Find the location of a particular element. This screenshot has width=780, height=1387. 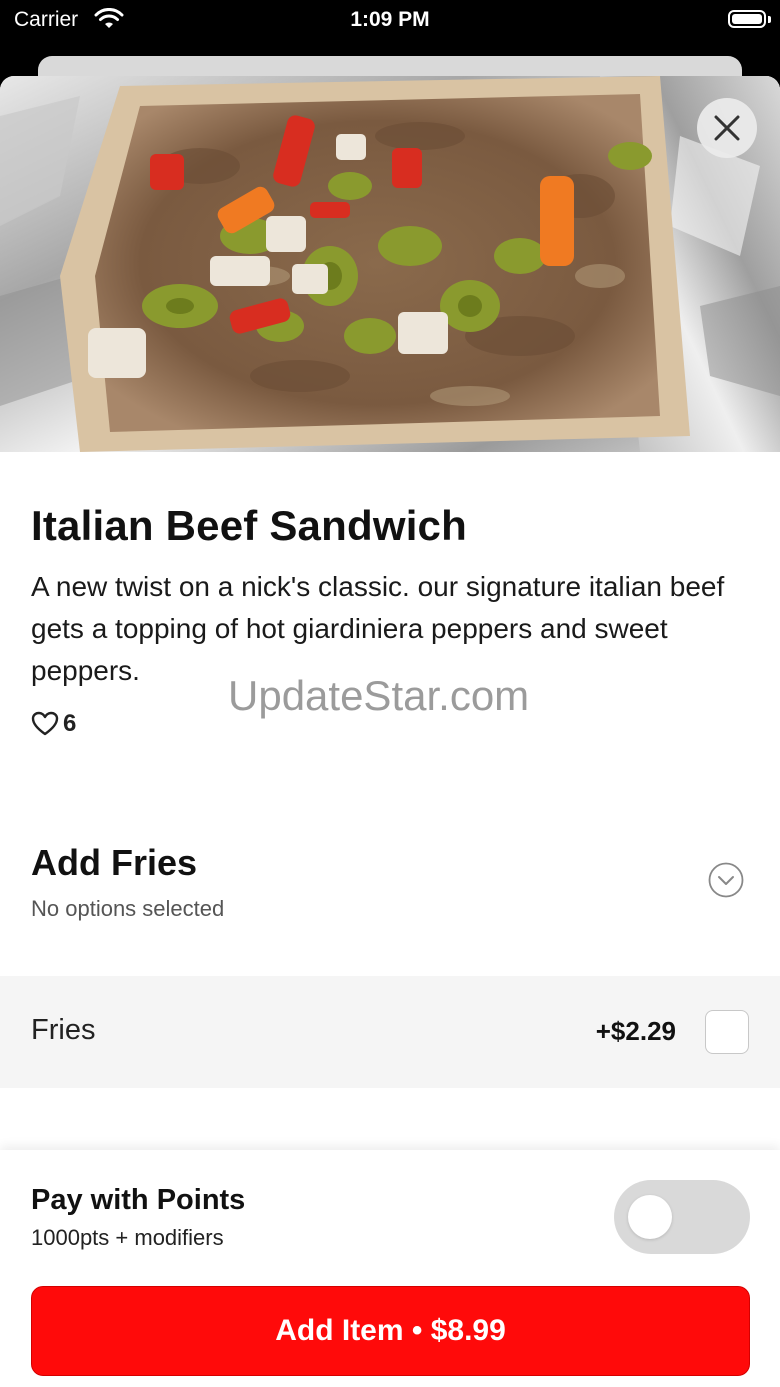

chevron-down-icon is located at coordinates (726, 880).